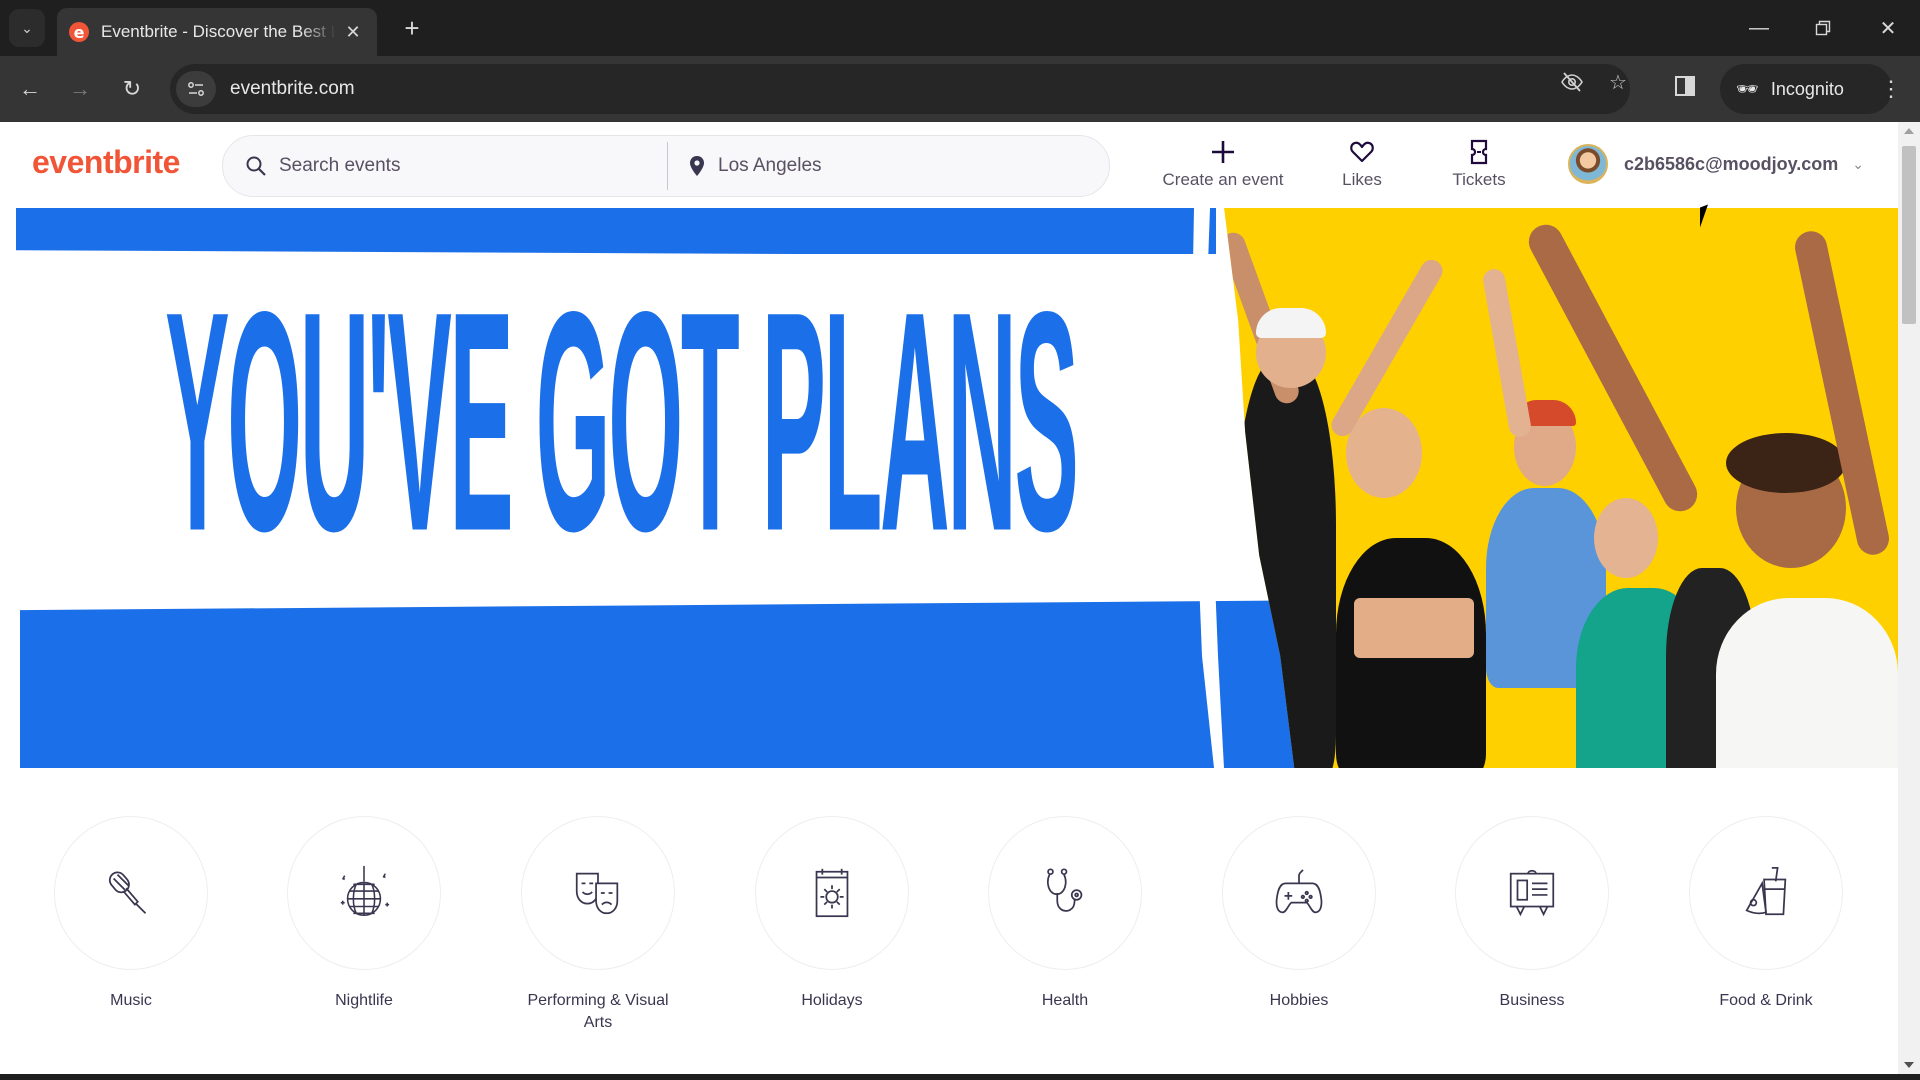 The height and width of the screenshot is (1080, 1920). I want to click on category-performing-visual-arts: Performing & Visual Arts, so click(598, 925).